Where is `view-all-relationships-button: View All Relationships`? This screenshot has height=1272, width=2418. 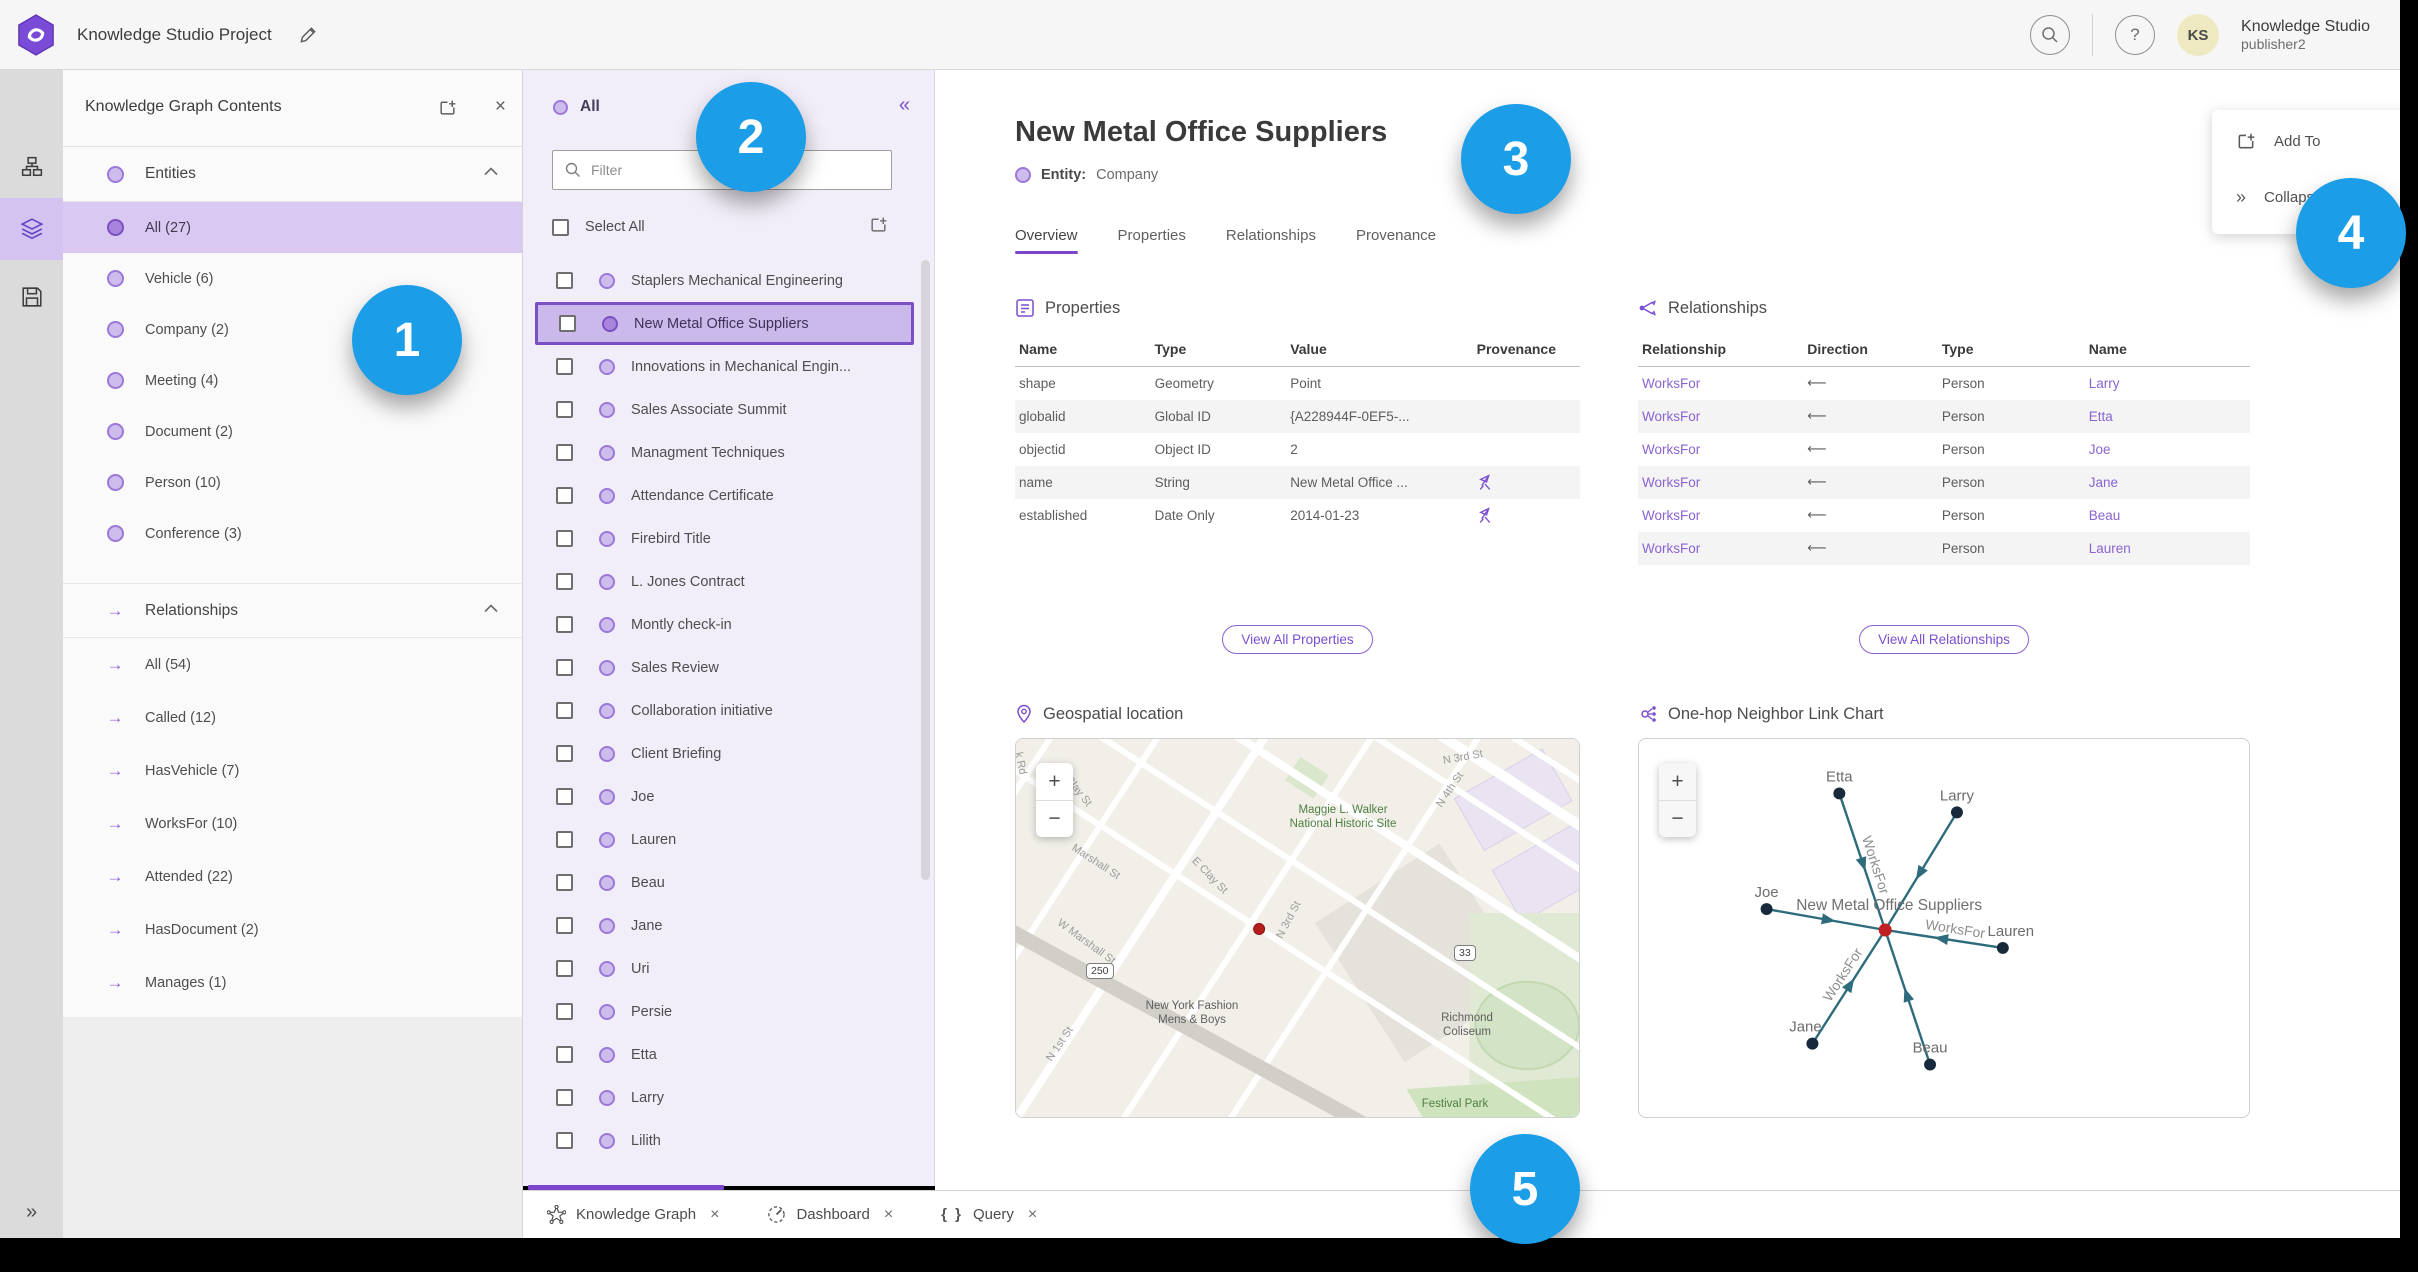 view-all-relationships-button: View All Relationships is located at coordinates (1944, 639).